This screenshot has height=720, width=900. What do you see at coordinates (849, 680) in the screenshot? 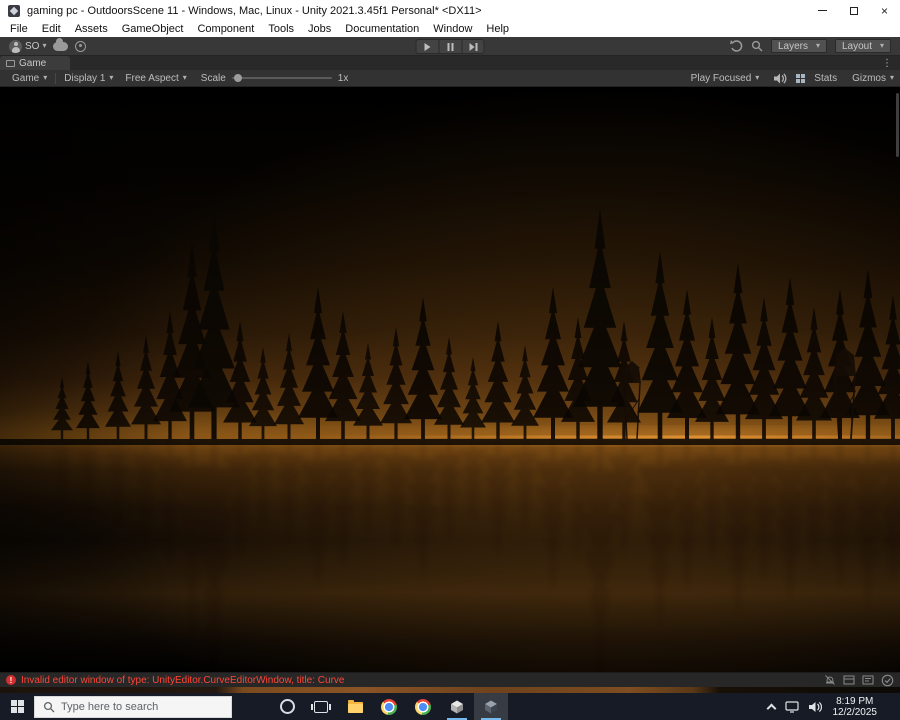
I see `console-panel-icon` at bounding box center [849, 680].